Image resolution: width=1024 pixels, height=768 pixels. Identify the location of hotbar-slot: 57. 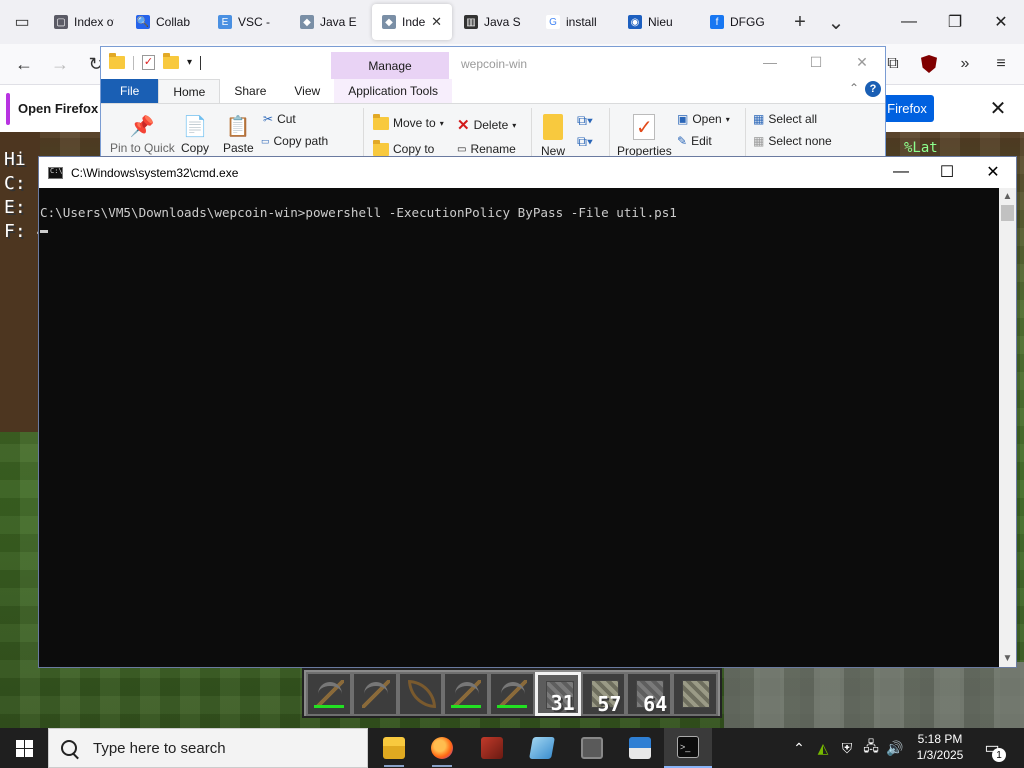
(603, 694).